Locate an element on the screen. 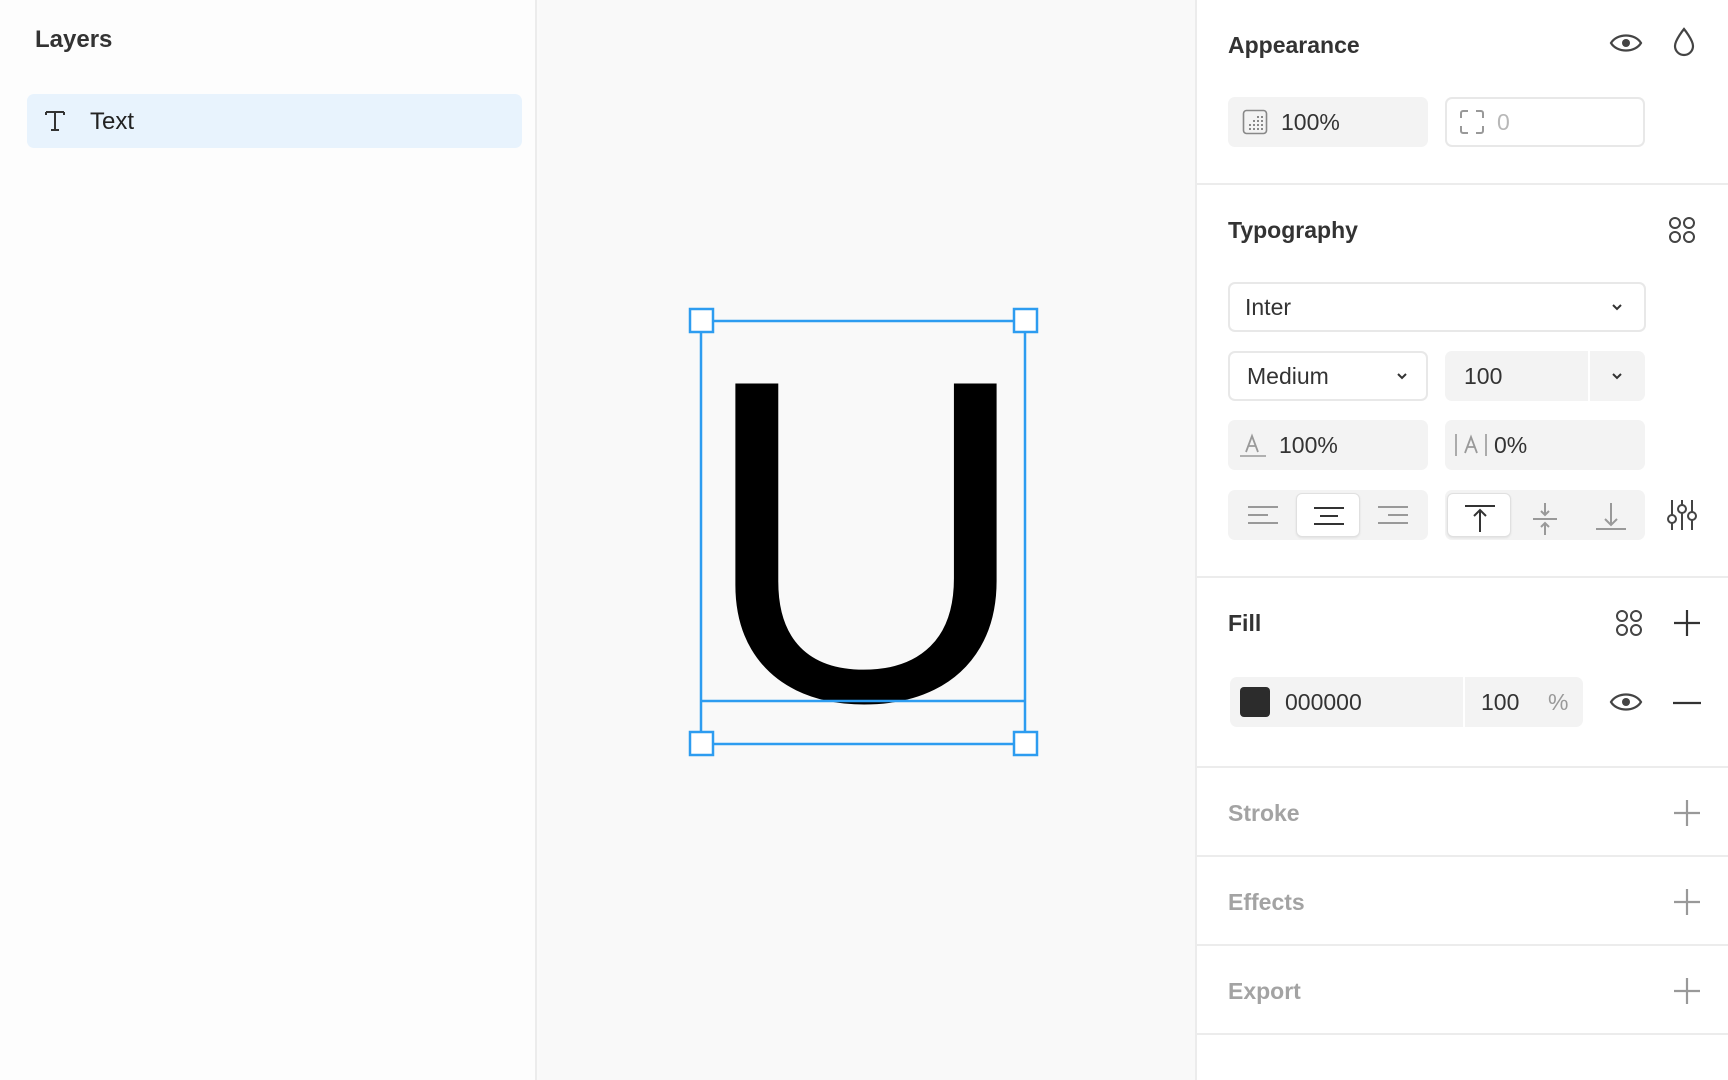 The width and height of the screenshot is (1728, 1080). align-right-icon is located at coordinates (1393, 515).